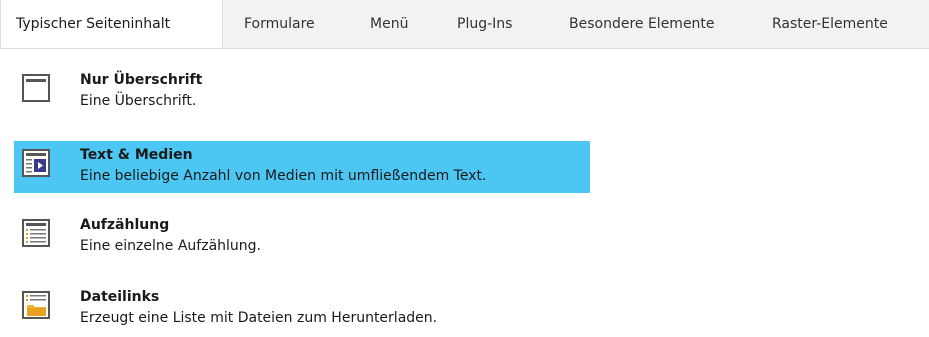 The image size is (929, 337). I want to click on tab-besondere-elemente: Besondere Elemente, so click(642, 24).